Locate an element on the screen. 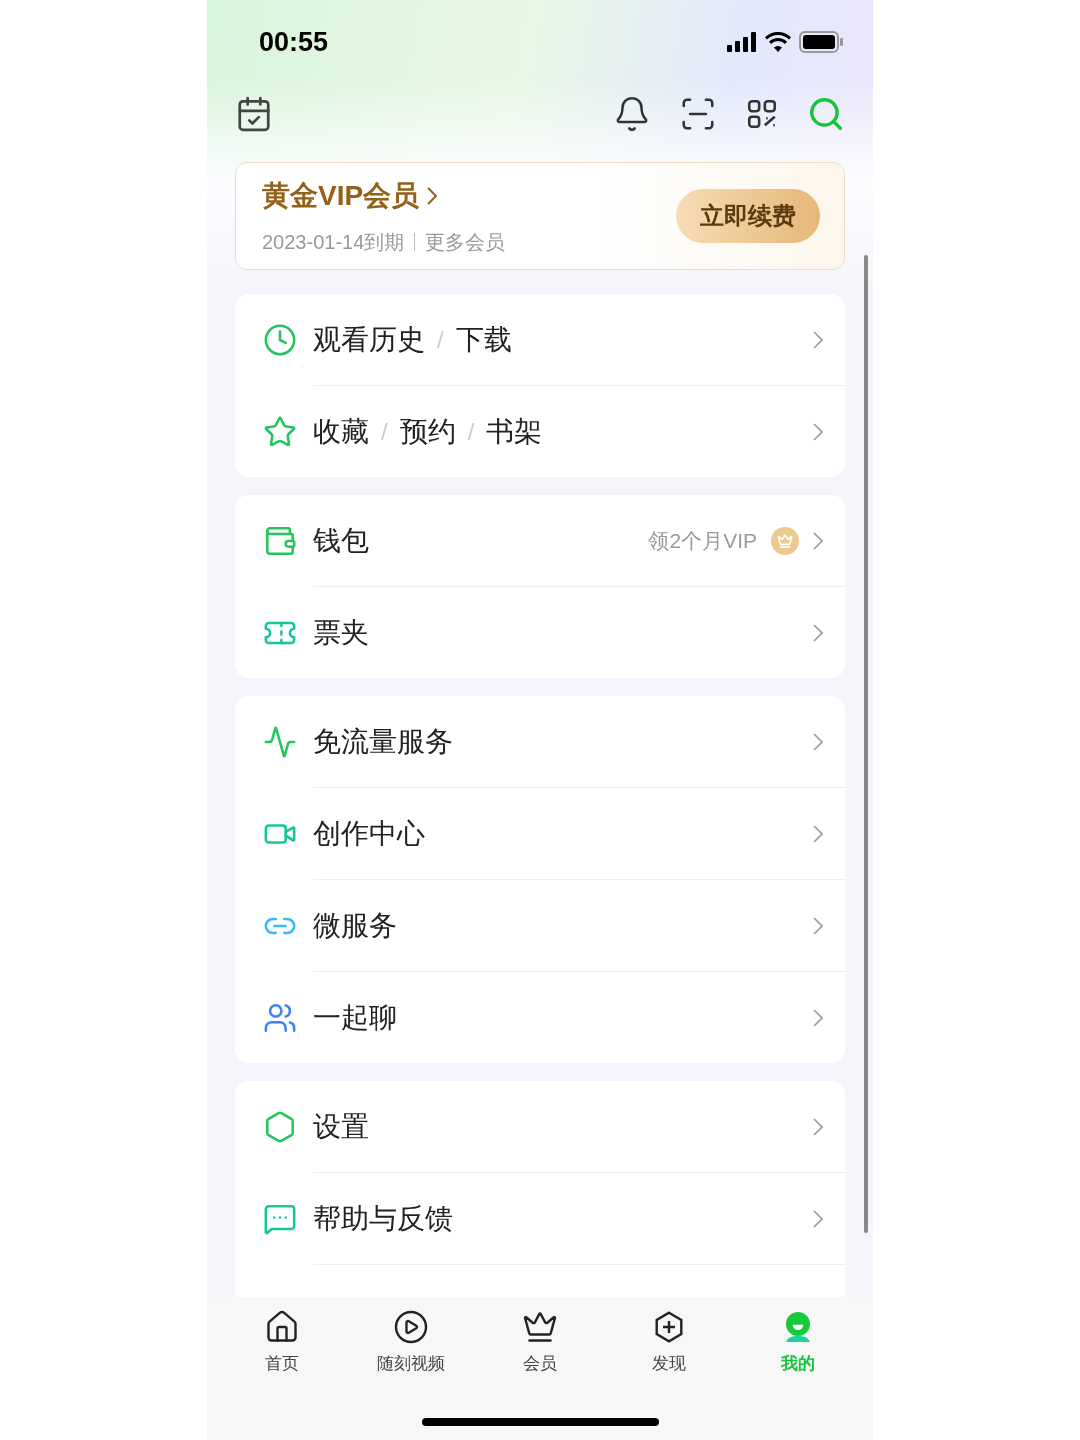 The width and height of the screenshot is (1080, 1440). expiry-date: 2023-01-14到期 is located at coordinates (333, 242).